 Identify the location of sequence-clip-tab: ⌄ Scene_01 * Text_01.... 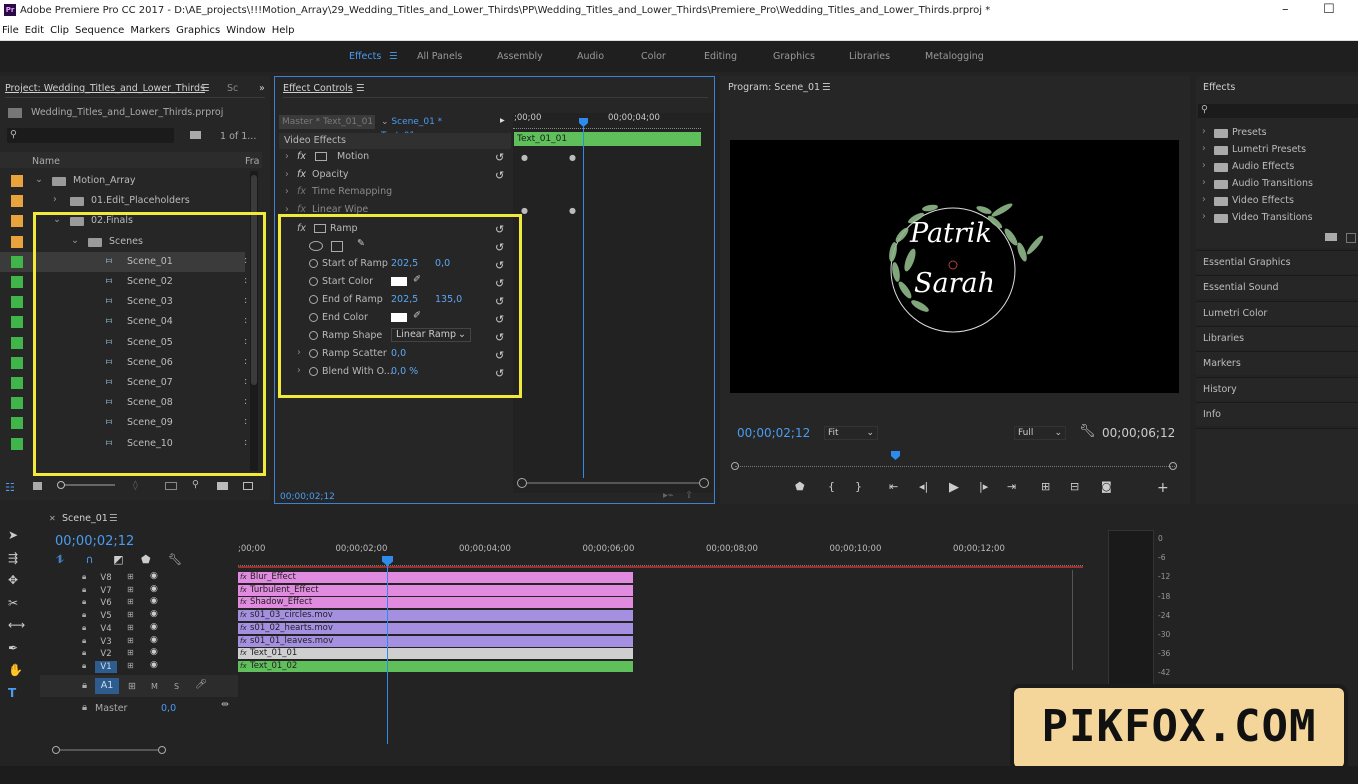
(434, 128).